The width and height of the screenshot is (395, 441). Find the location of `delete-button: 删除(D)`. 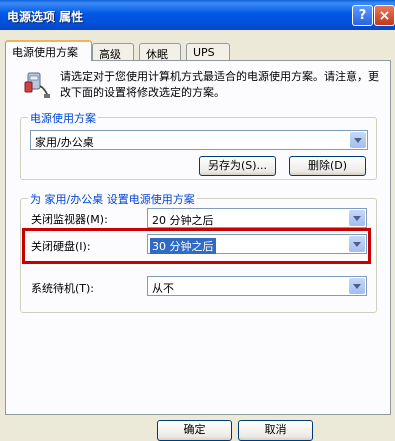

delete-button: 删除(D) is located at coordinates (327, 166).